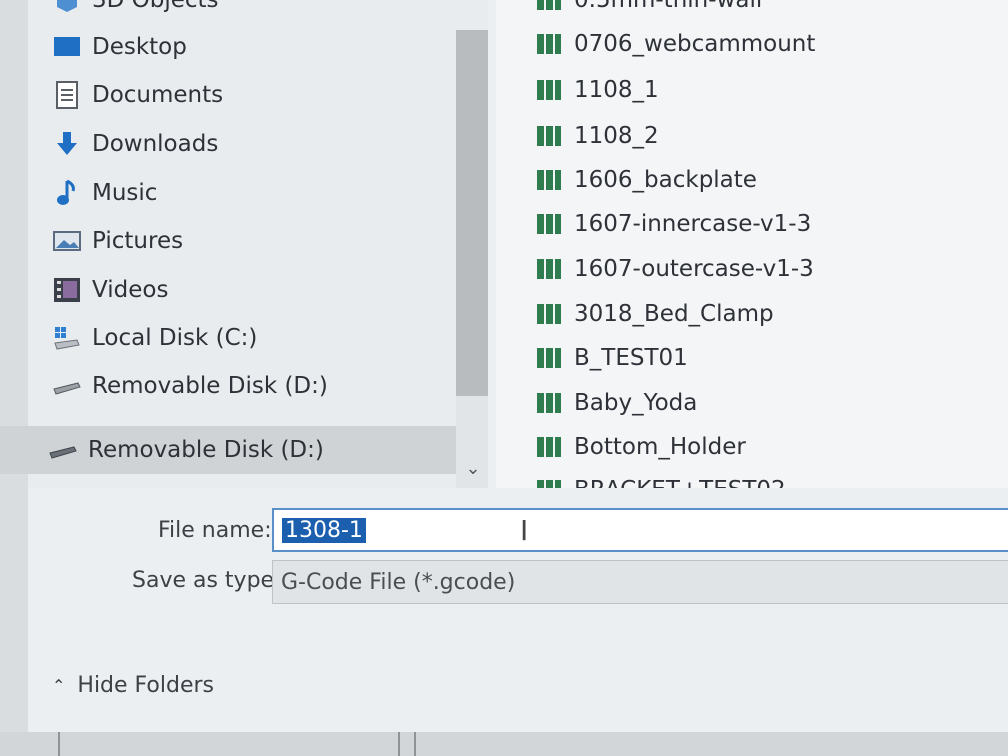  I want to click on file-name: B_TEST01, so click(631, 358).